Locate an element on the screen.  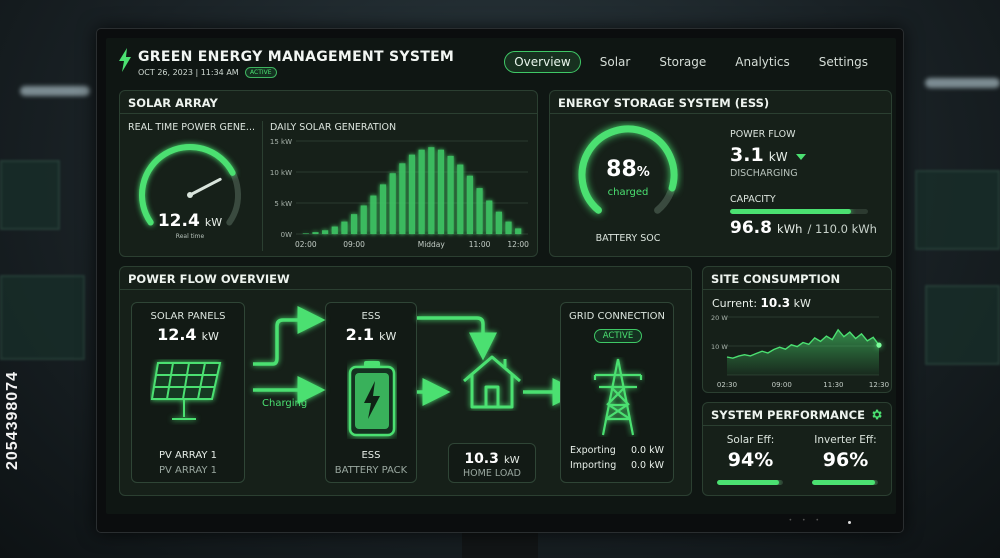
soc-readout: 88% is located at coordinates (628, 169).